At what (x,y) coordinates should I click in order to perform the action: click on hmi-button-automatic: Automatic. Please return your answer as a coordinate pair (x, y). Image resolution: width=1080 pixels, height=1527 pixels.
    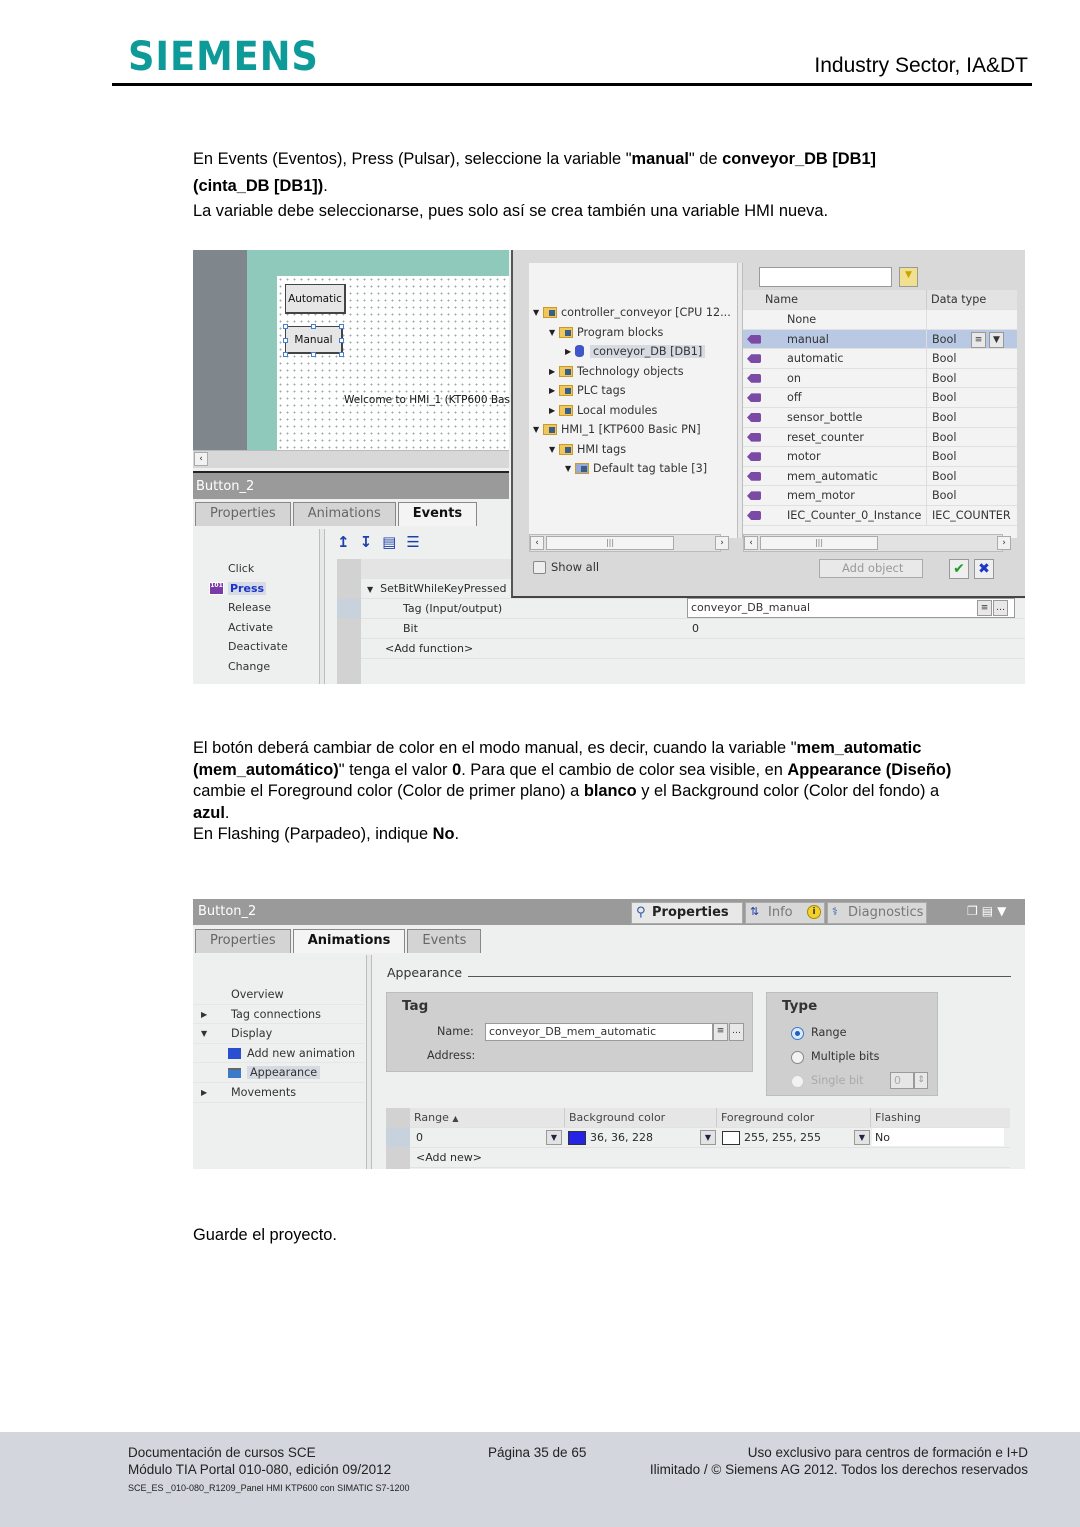
    Looking at the image, I should click on (315, 299).